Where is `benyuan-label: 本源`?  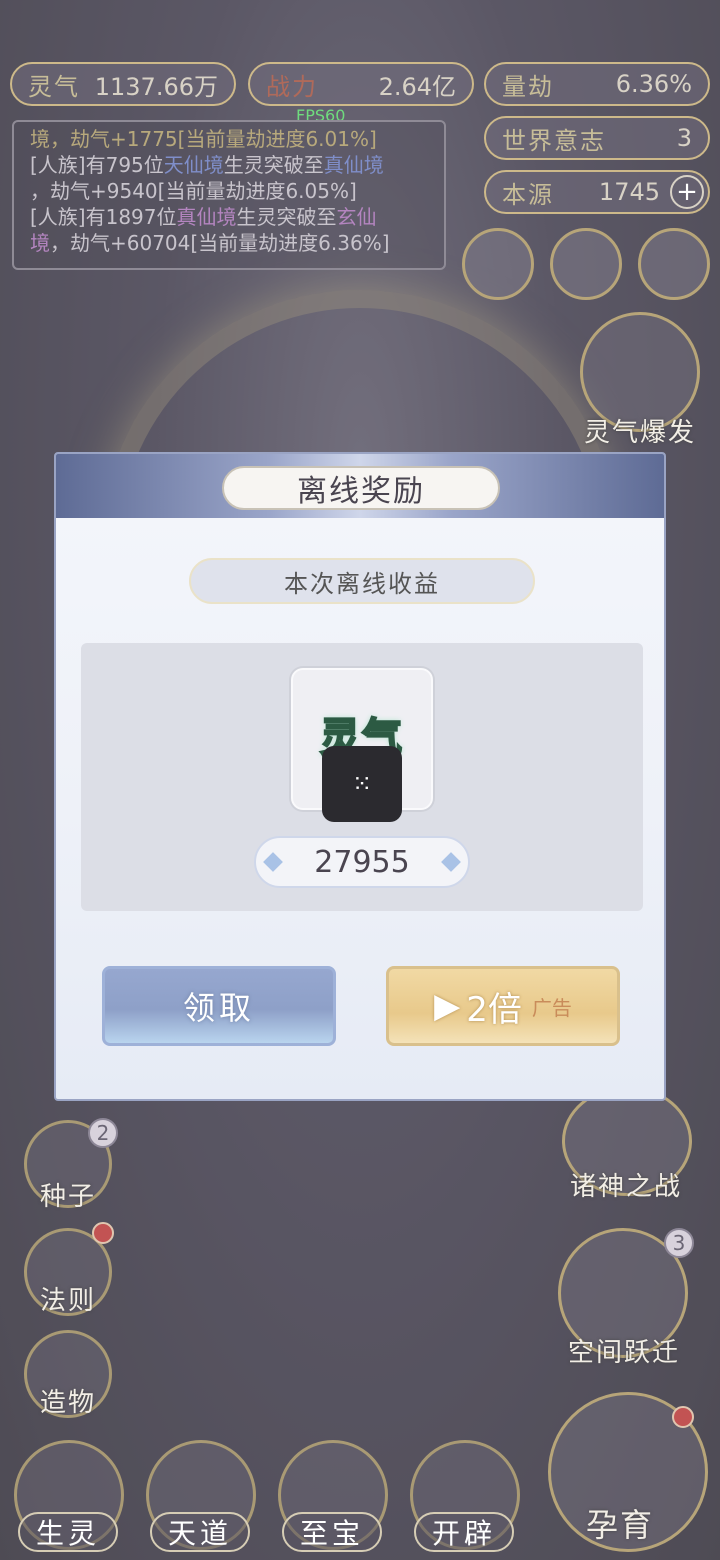
benyuan-label: 本源 is located at coordinates (528, 194).